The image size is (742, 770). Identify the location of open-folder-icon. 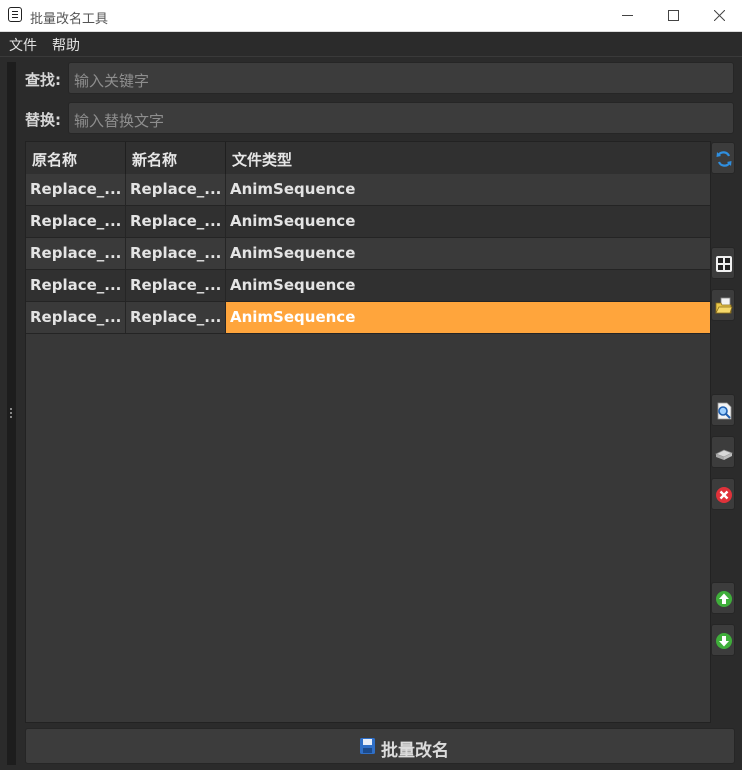
(724, 305).